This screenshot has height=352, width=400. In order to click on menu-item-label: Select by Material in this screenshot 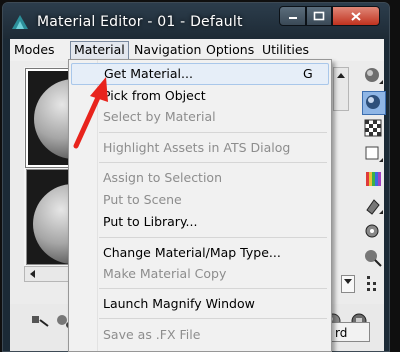, I will do `click(159, 116)`.